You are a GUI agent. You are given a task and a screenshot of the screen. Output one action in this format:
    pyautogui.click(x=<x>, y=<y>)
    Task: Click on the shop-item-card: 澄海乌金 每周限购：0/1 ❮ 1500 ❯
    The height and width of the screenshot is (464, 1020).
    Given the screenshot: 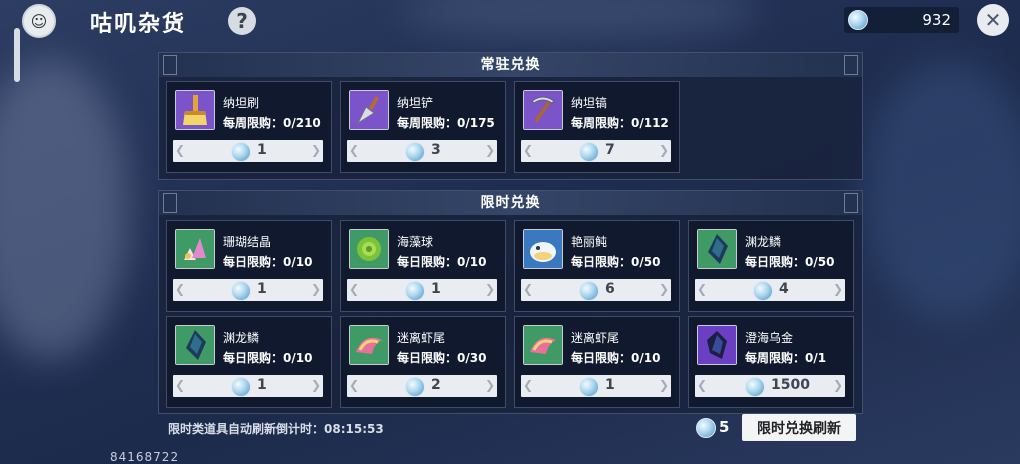 What is the action you would take?
    pyautogui.click(x=771, y=362)
    